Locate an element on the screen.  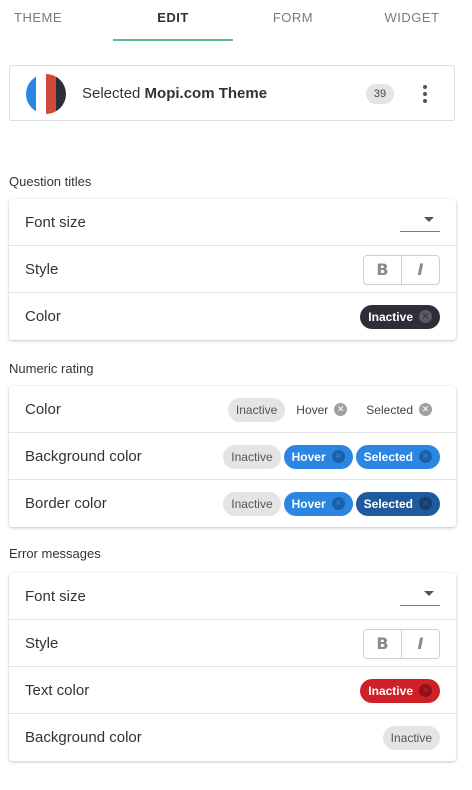
numeric-border-row: Border color Inactive Hover ✕ Selected ✕ is located at coordinates (232, 503).